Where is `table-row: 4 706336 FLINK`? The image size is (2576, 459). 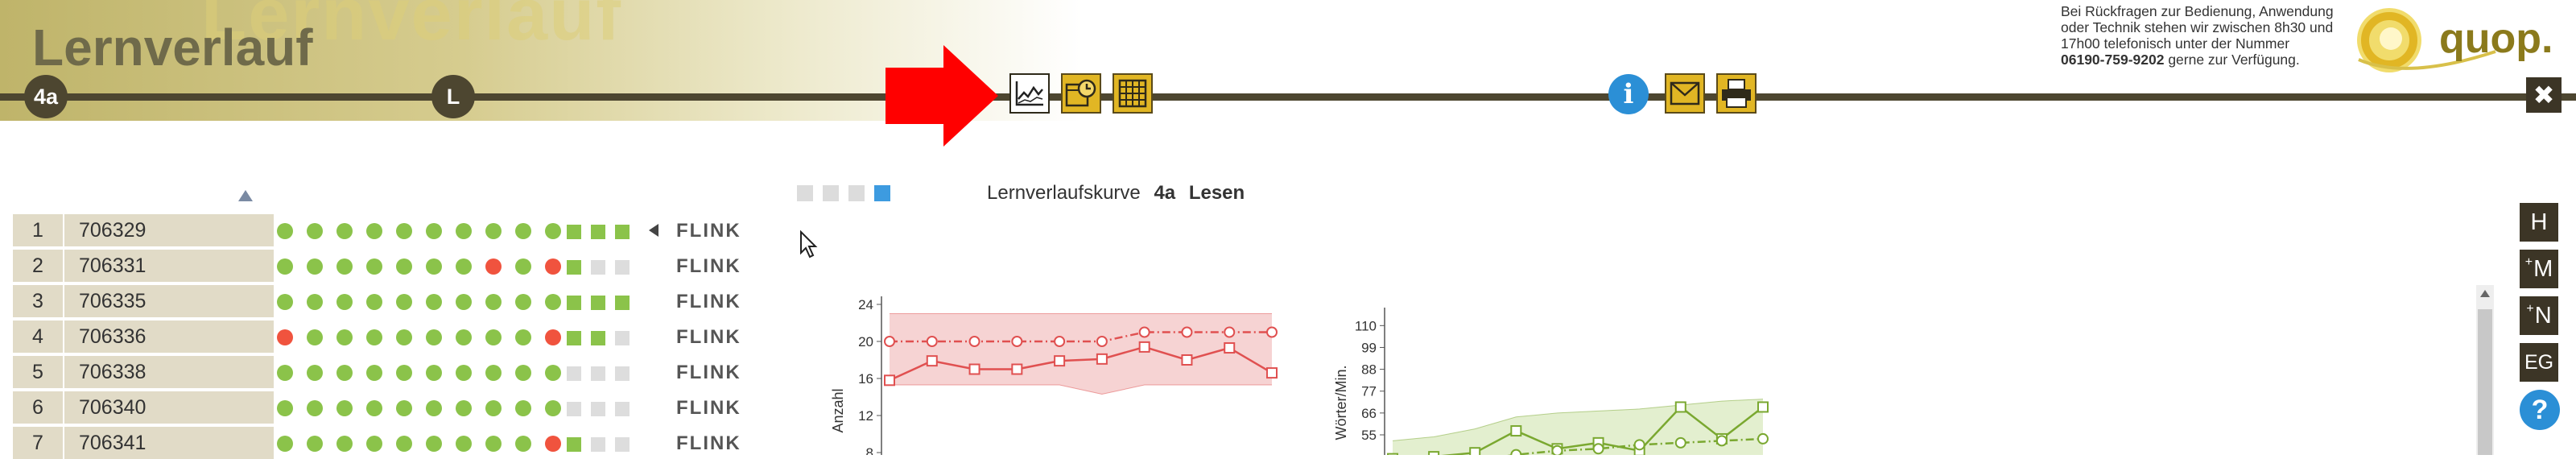 table-row: 4 706336 FLINK is located at coordinates (383, 336).